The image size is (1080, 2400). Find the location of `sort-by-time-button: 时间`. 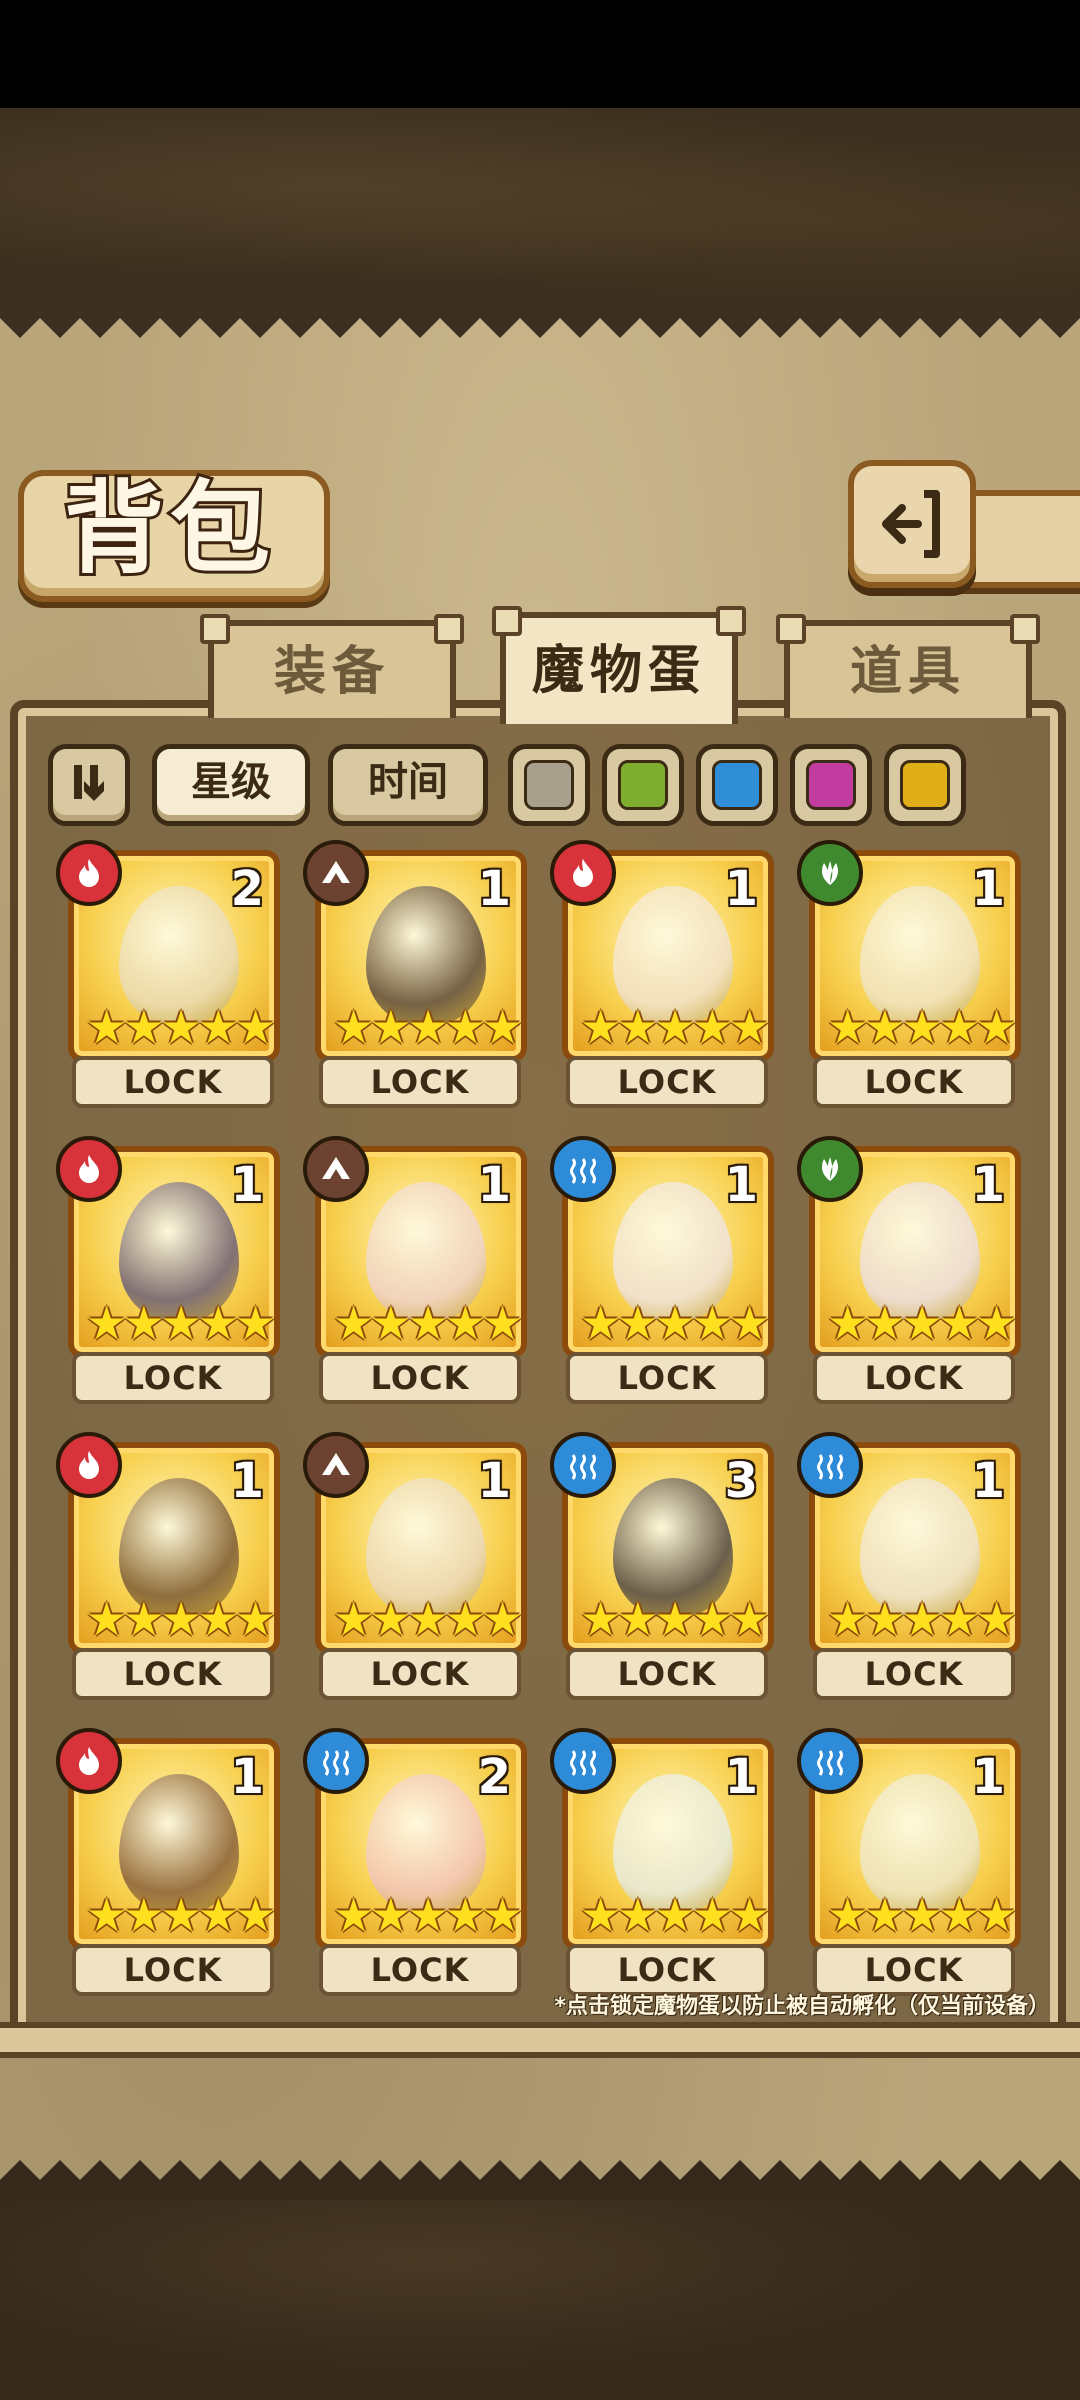

sort-by-time-button: 时间 is located at coordinates (408, 785).